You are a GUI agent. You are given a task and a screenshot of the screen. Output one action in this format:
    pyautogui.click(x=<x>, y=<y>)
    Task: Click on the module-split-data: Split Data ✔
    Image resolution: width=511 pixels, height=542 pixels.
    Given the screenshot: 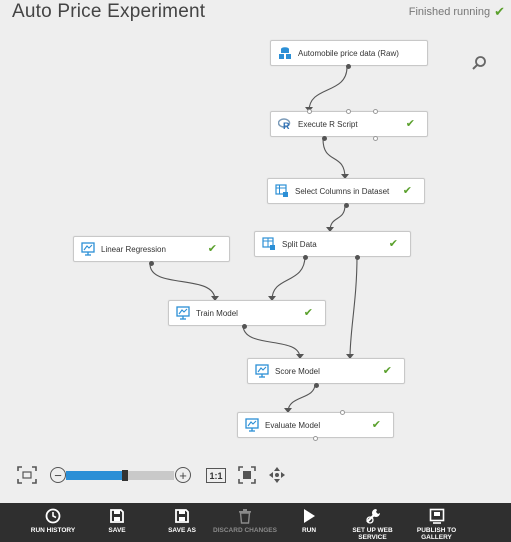 What is the action you would take?
    pyautogui.click(x=332, y=245)
    